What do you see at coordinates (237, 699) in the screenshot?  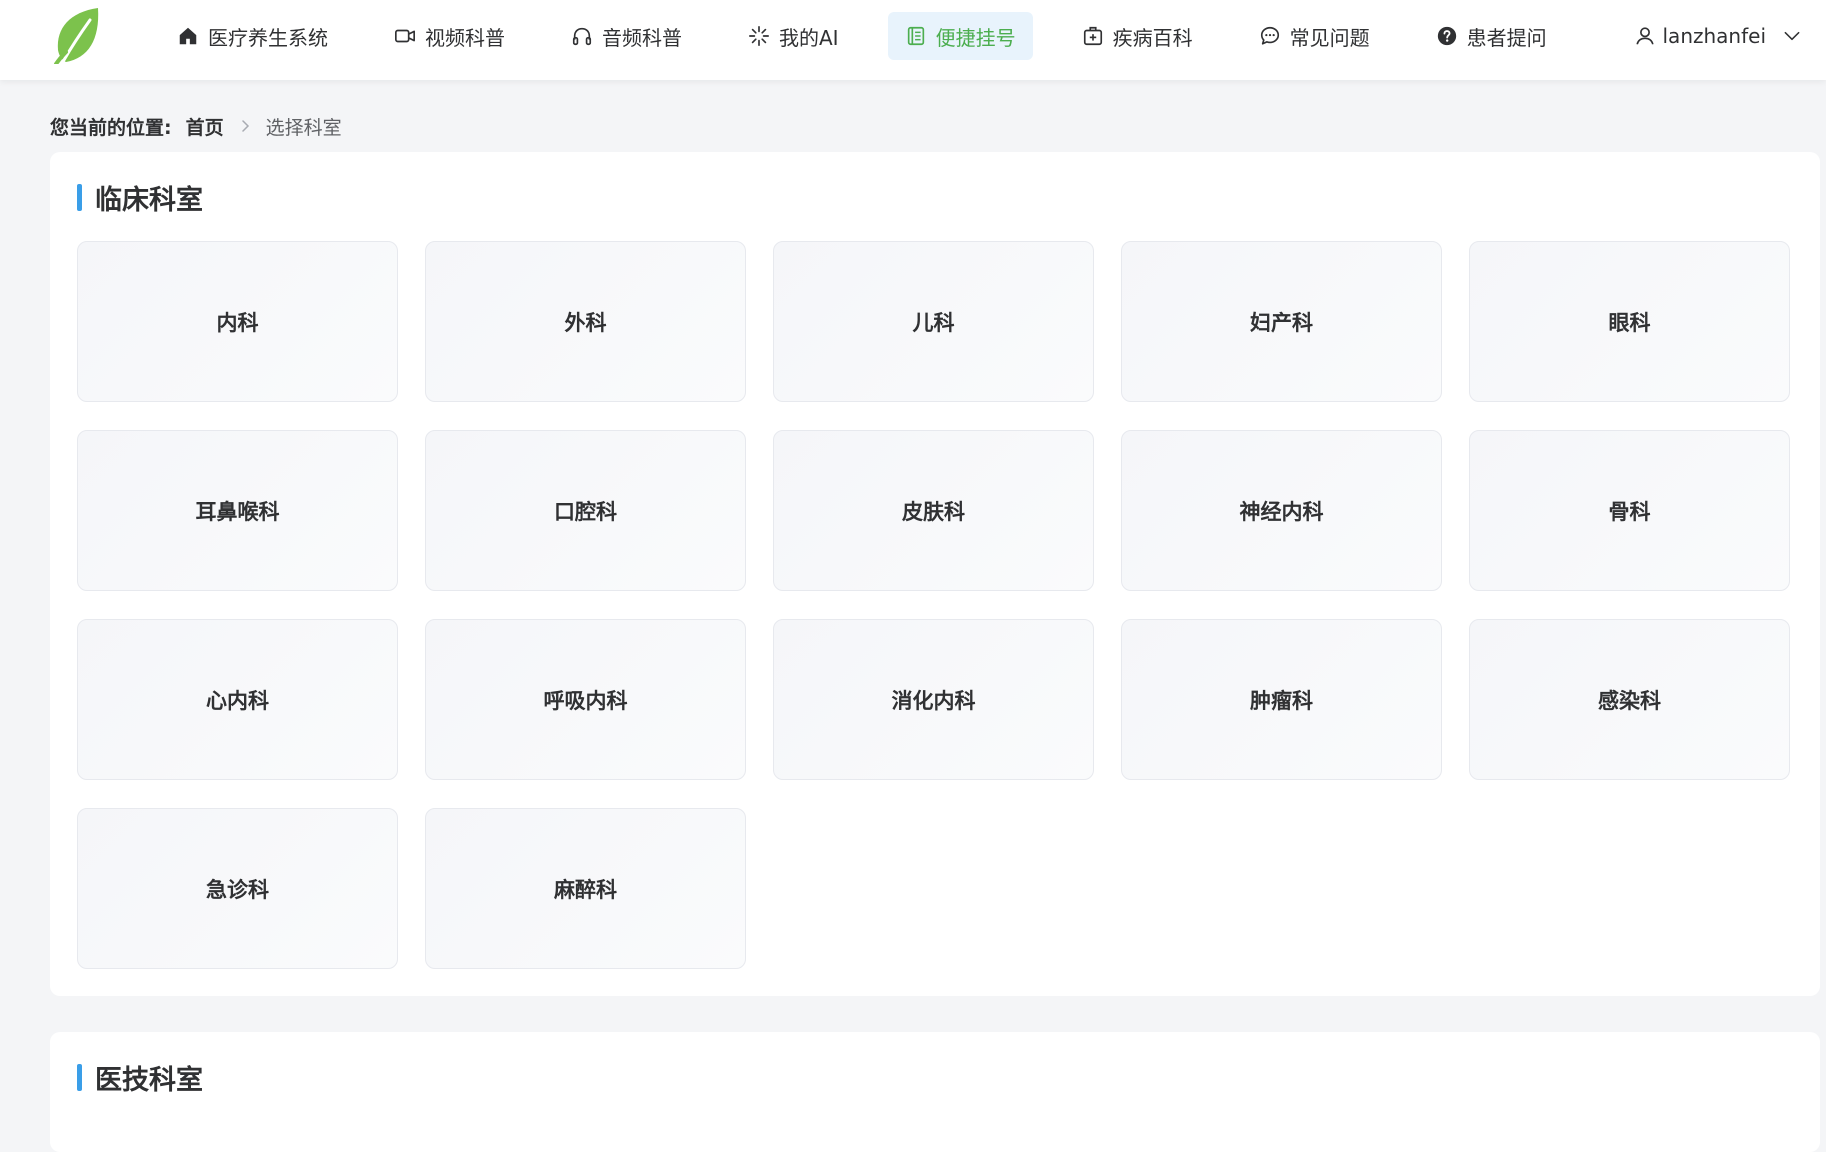 I see `department-card: 心内科` at bounding box center [237, 699].